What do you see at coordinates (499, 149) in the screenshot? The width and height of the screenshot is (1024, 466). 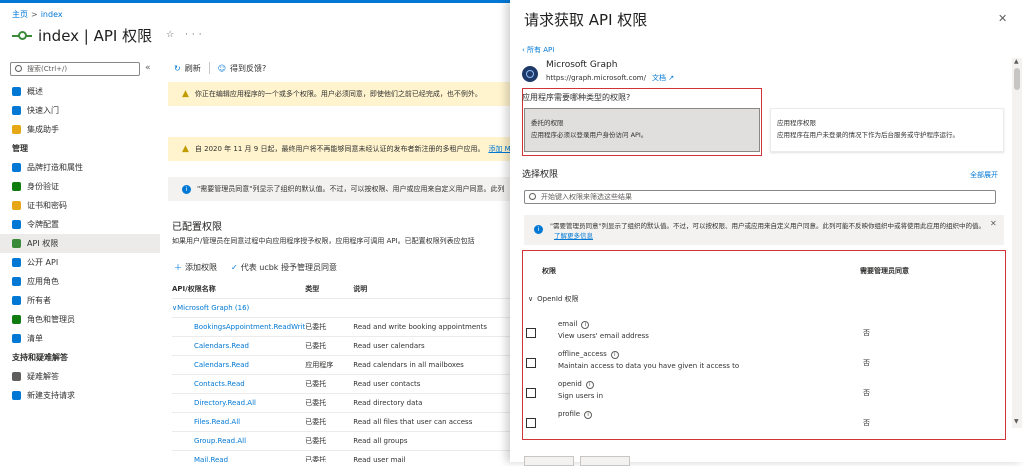 I see `warning-link: 添加 M` at bounding box center [499, 149].